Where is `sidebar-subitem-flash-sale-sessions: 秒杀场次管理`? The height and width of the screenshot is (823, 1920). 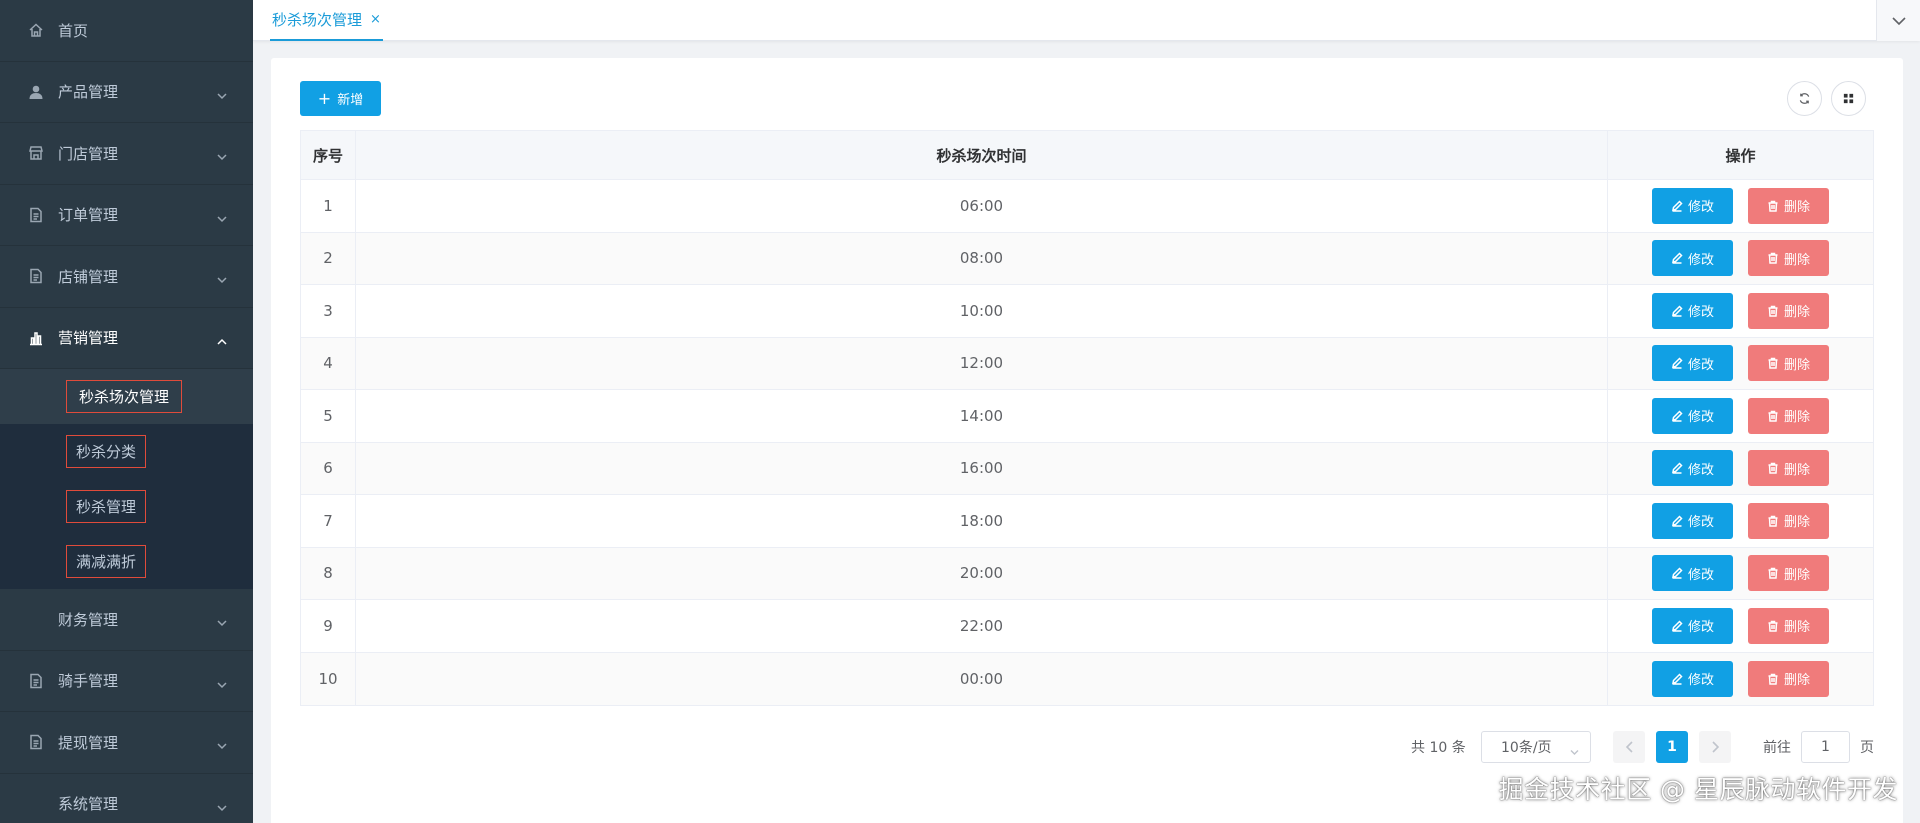
sidebar-subitem-flash-sale-sessions: 秒杀场次管理 is located at coordinates (126, 396).